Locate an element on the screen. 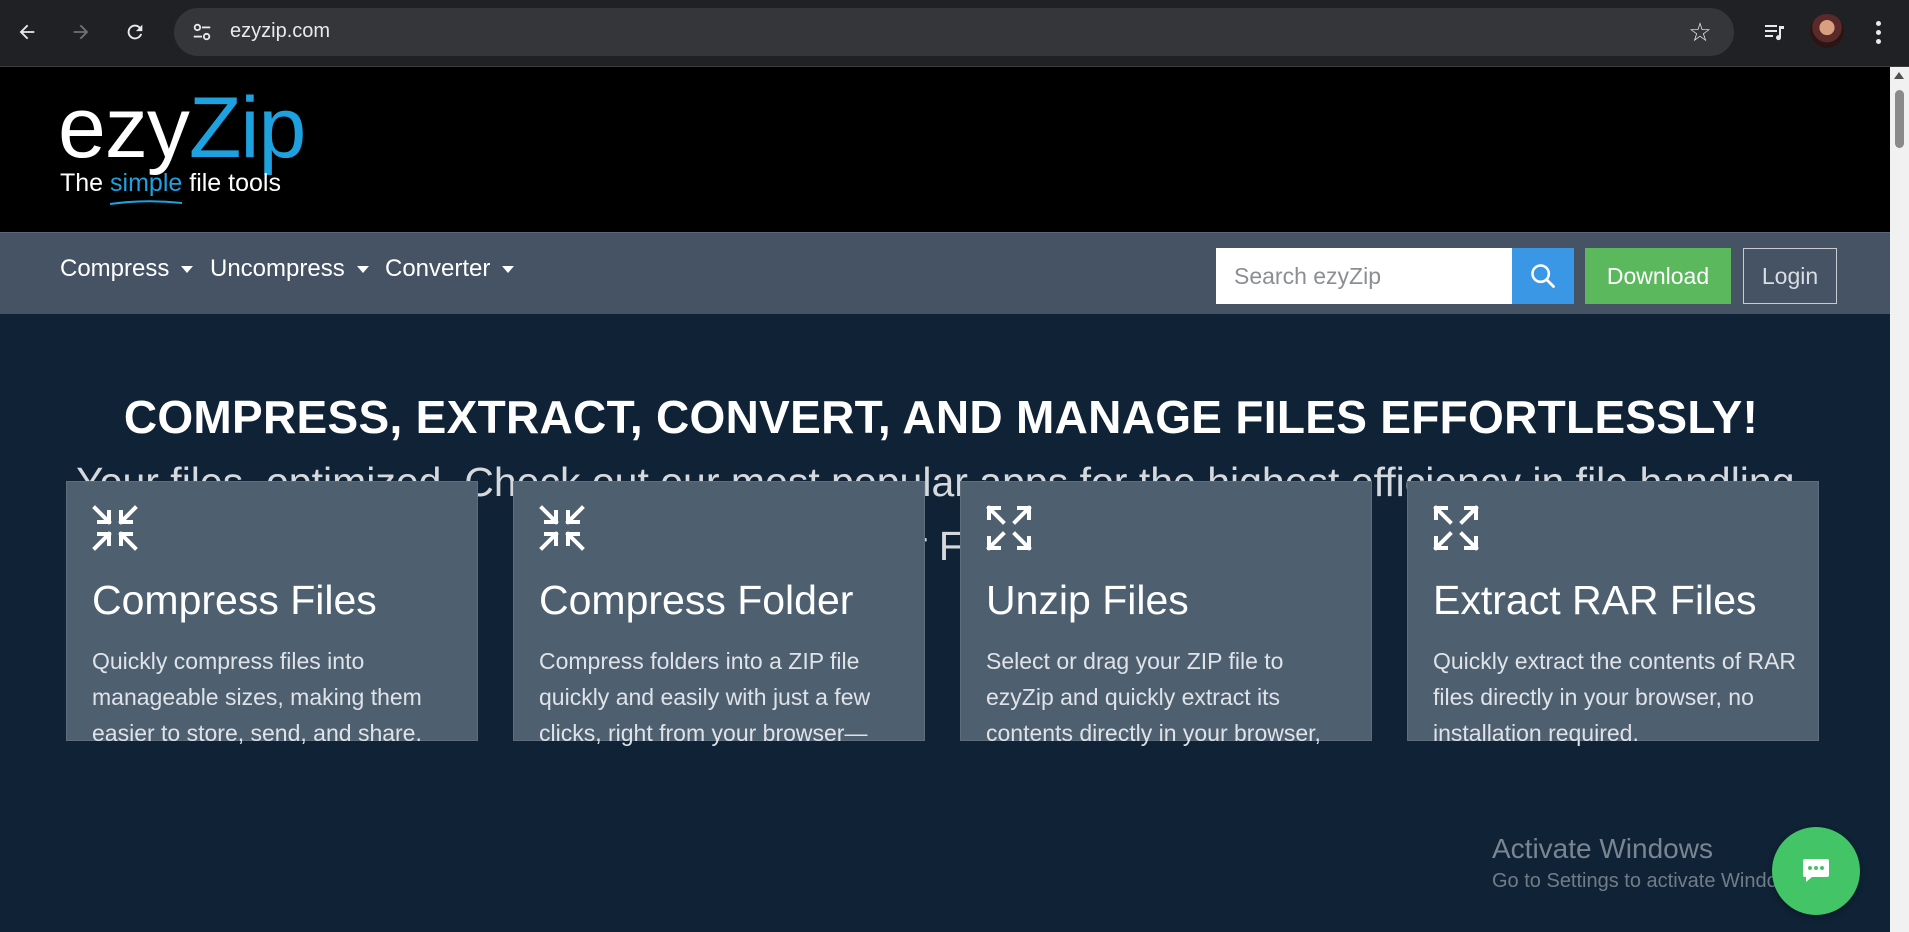 The width and height of the screenshot is (1909, 932). menu-converter-label: Converter is located at coordinates (438, 268).